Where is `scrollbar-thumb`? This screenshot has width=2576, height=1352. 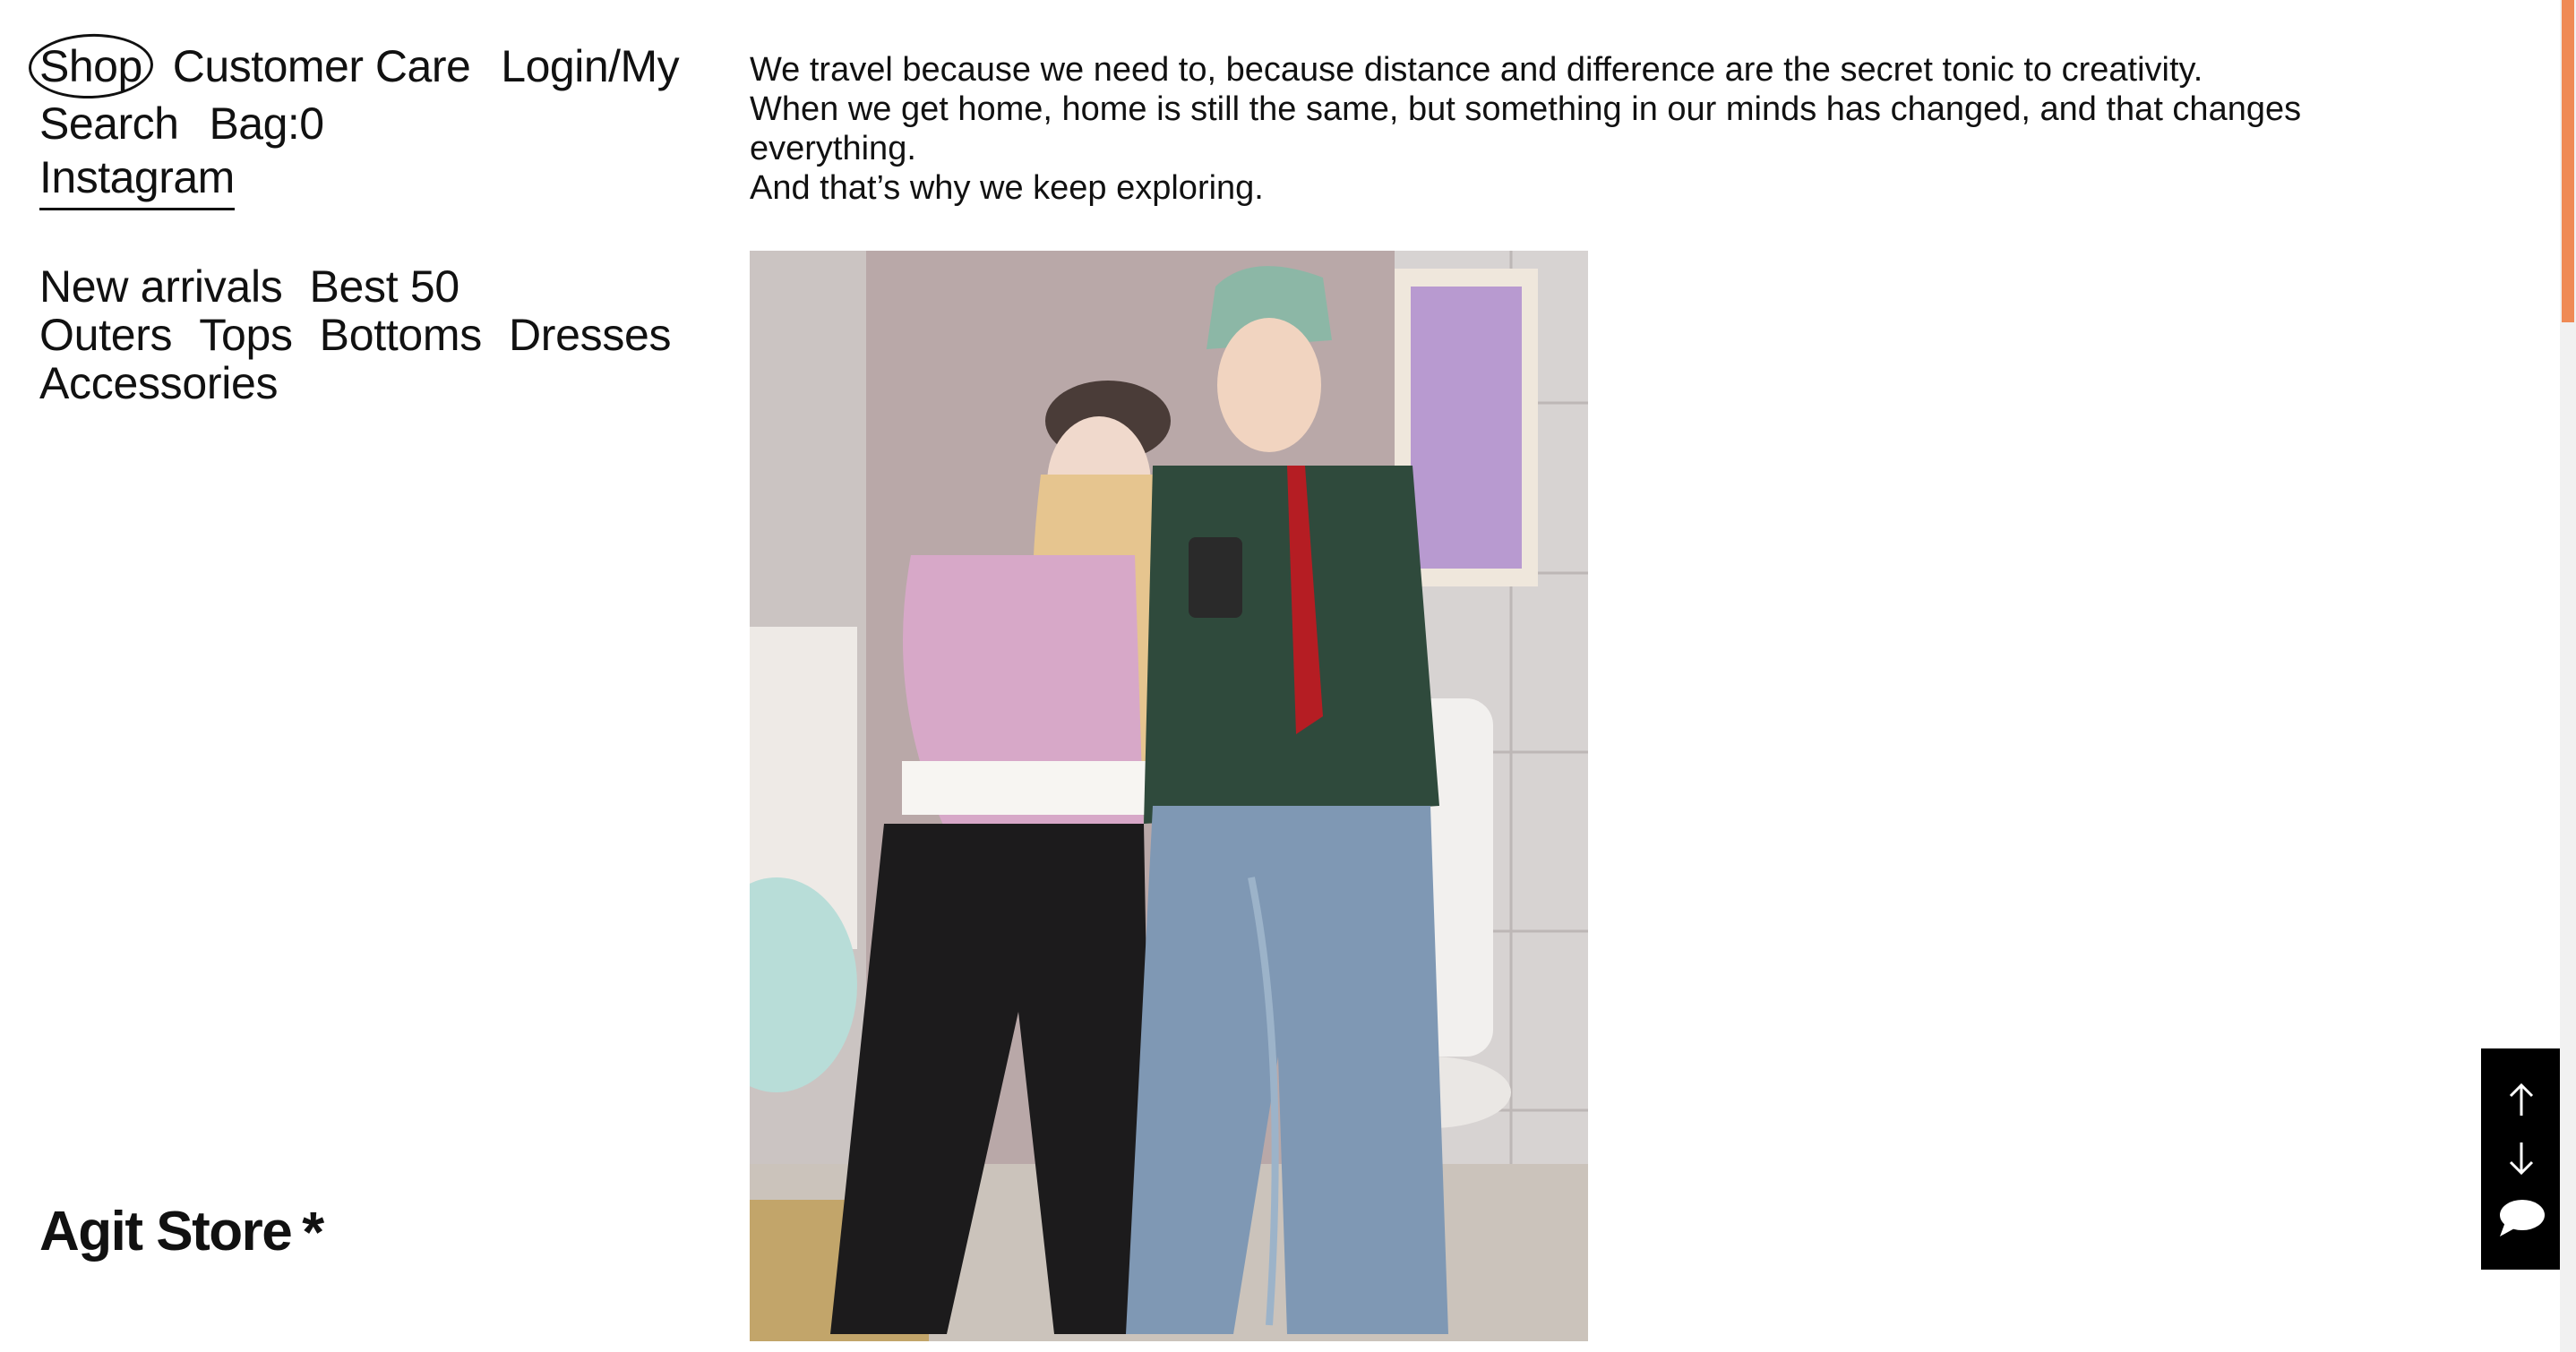
scrollbar-thumb is located at coordinates (2568, 161).